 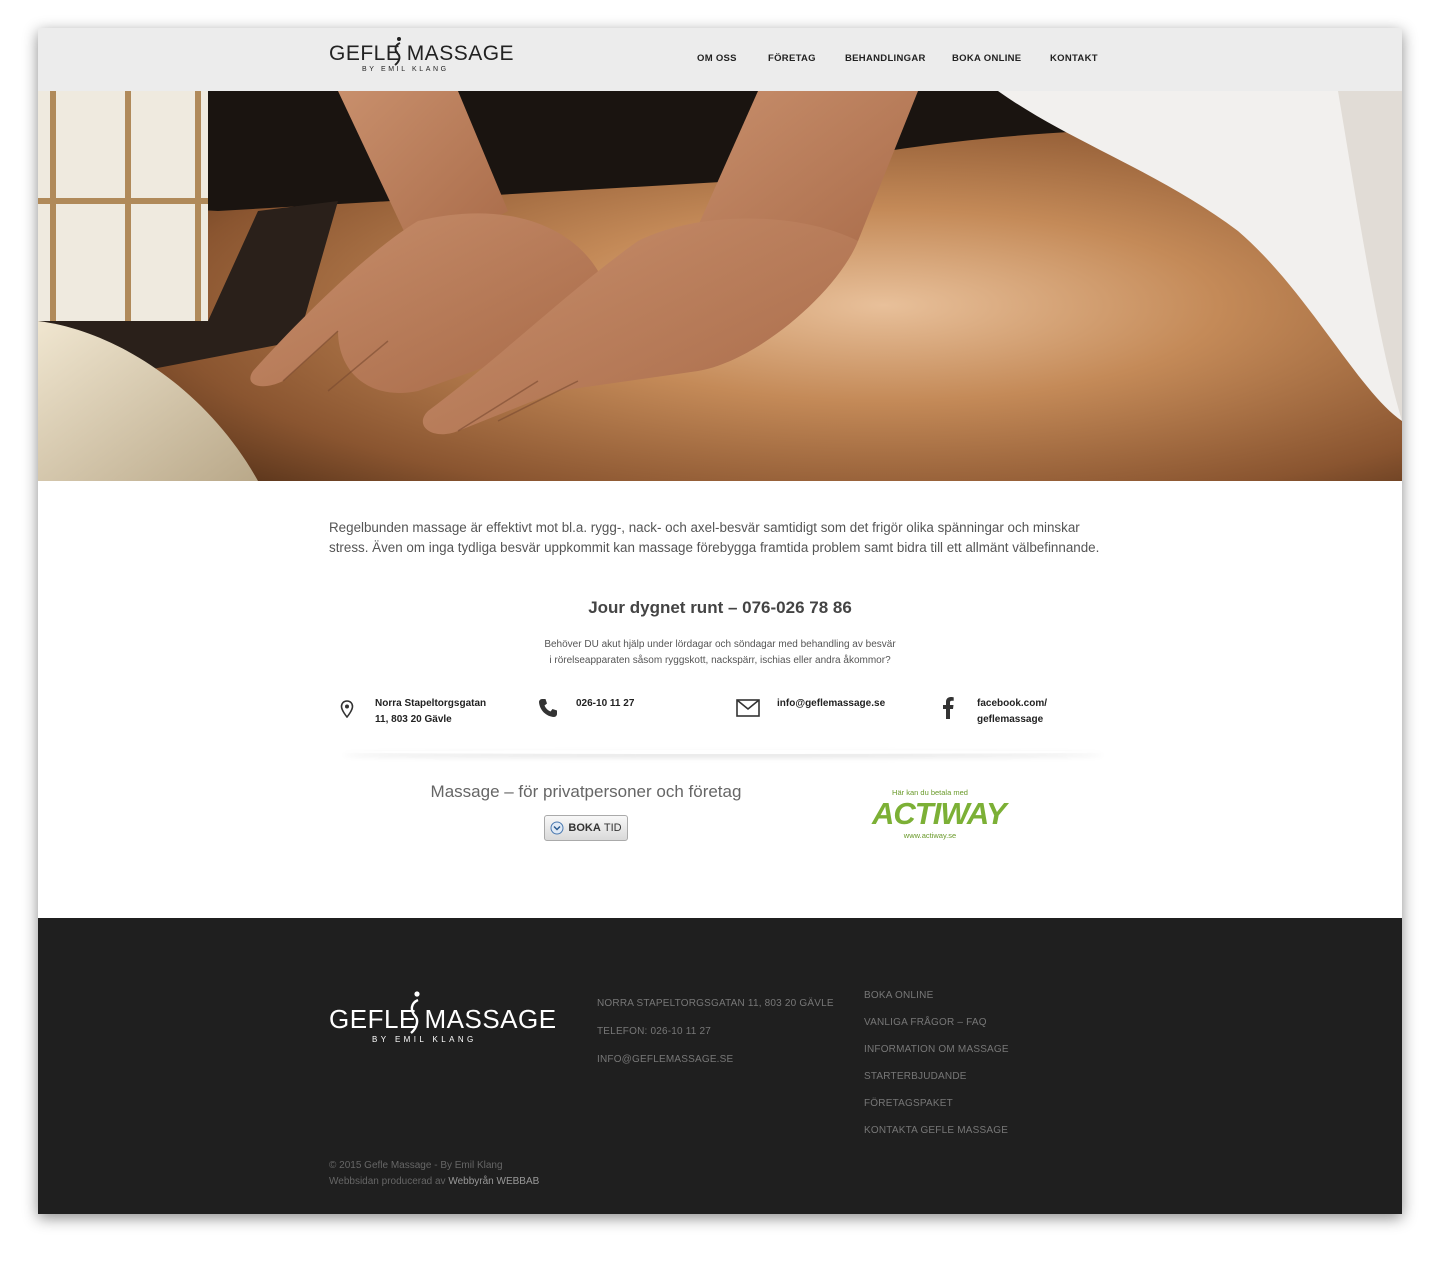 What do you see at coordinates (792, 58) in the screenshot?
I see `nav-foretag: FÖRETAG` at bounding box center [792, 58].